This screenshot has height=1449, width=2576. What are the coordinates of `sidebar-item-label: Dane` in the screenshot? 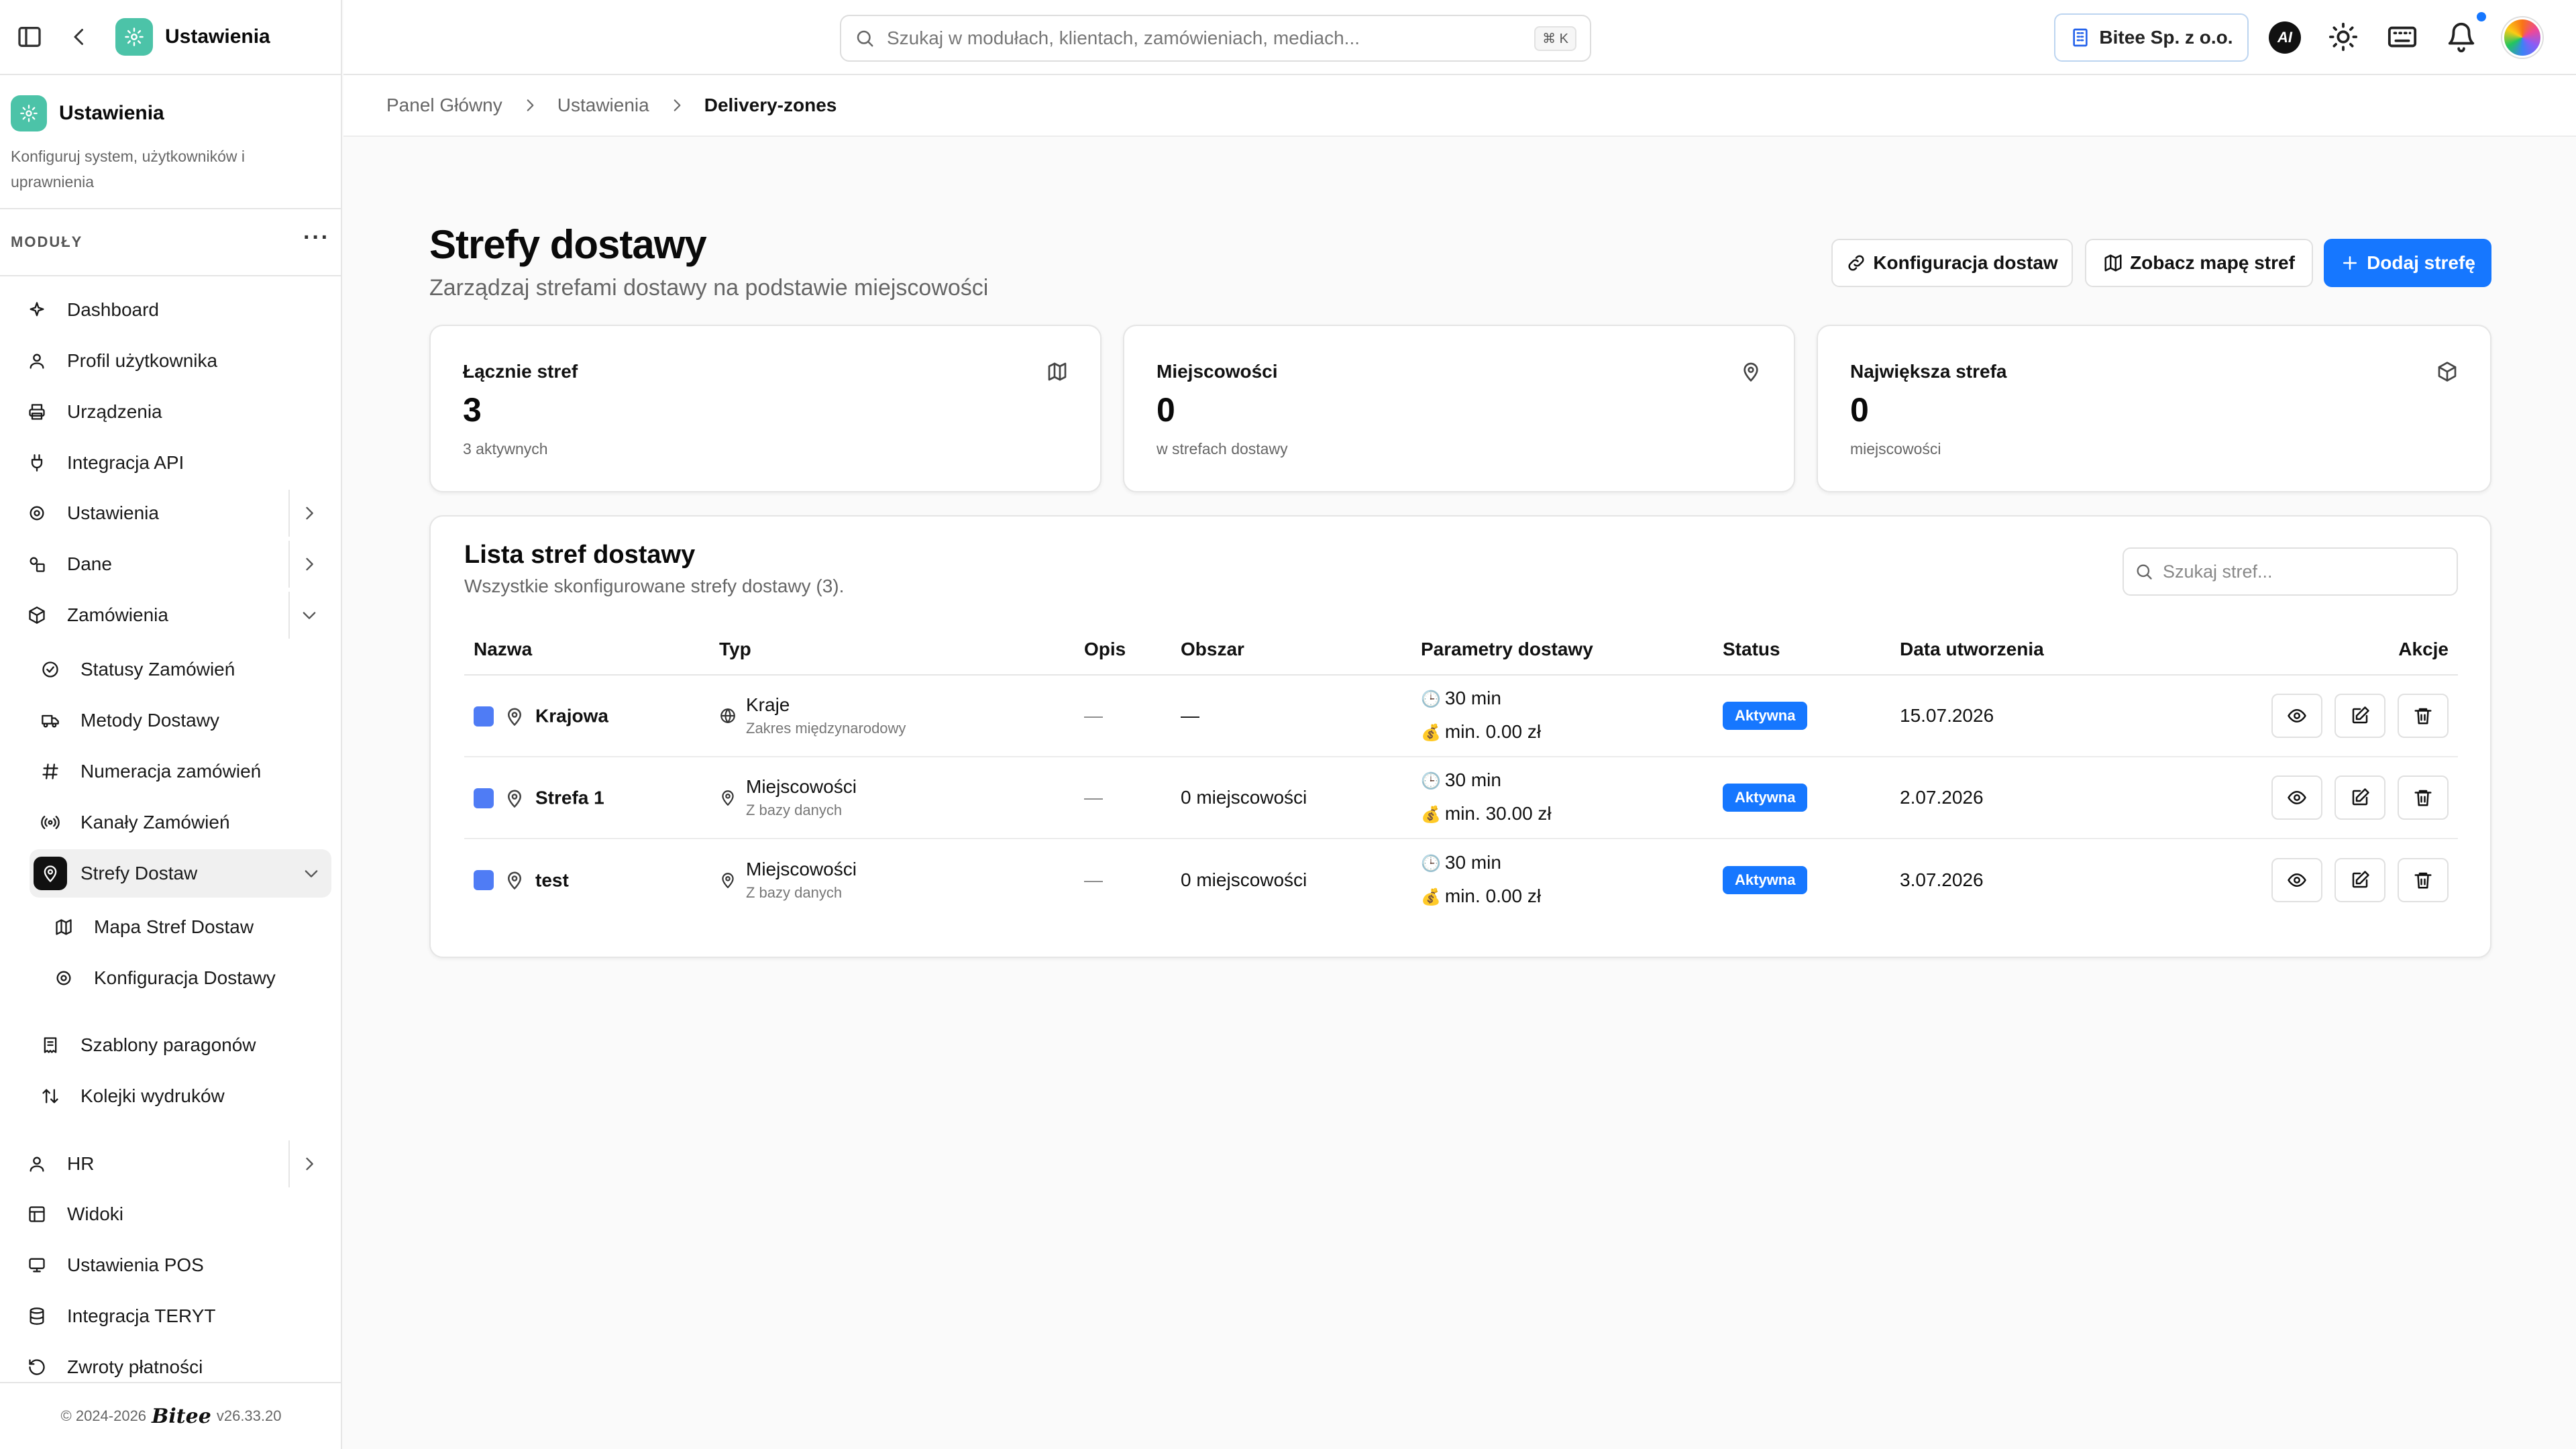 It's located at (89, 563).